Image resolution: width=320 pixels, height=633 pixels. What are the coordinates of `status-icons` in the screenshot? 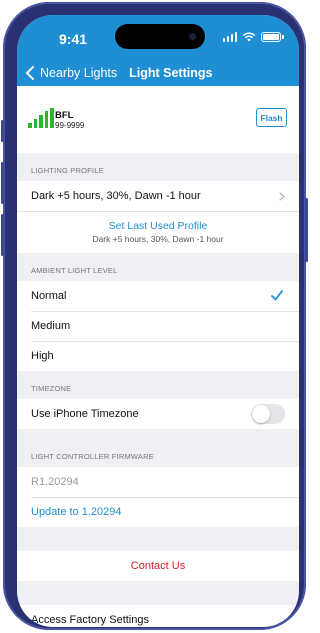 It's located at (253, 37).